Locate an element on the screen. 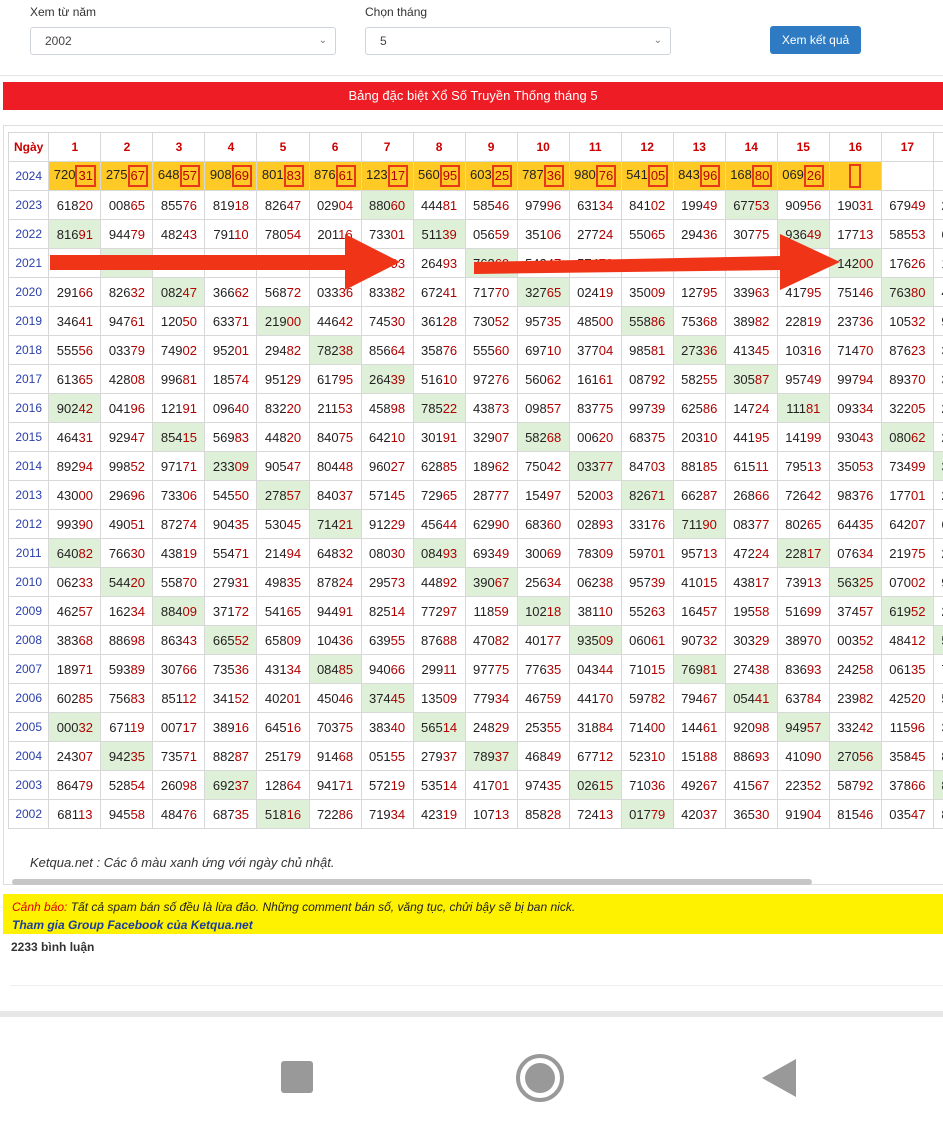 This screenshot has height=1143, width=943. square-icon is located at coordinates (297, 1077).